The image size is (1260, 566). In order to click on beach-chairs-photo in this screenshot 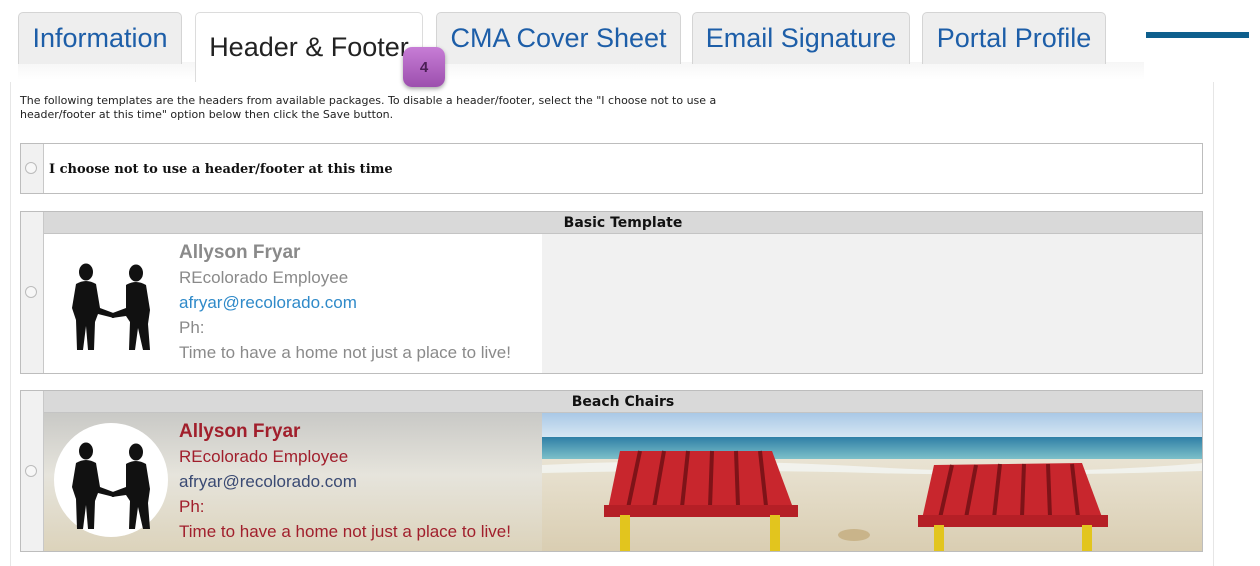, I will do `click(872, 482)`.